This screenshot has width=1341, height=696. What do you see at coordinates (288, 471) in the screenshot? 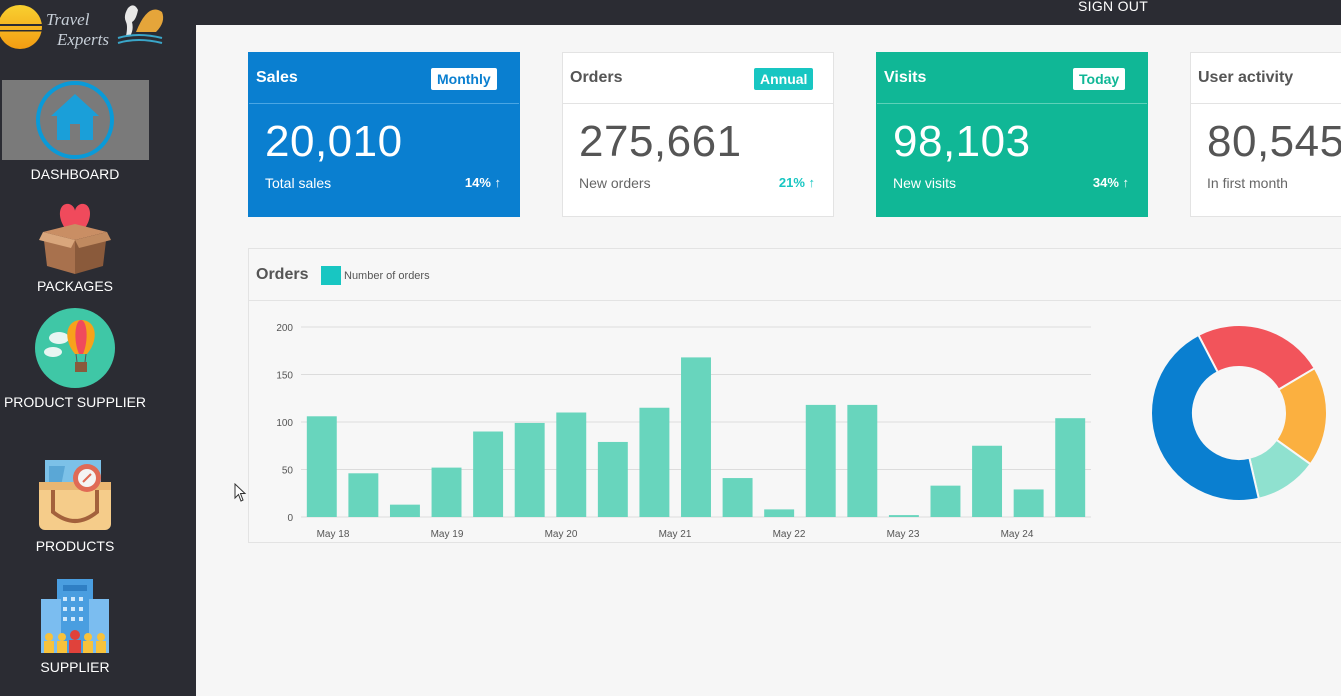
I see `y-tick-label: 50` at bounding box center [288, 471].